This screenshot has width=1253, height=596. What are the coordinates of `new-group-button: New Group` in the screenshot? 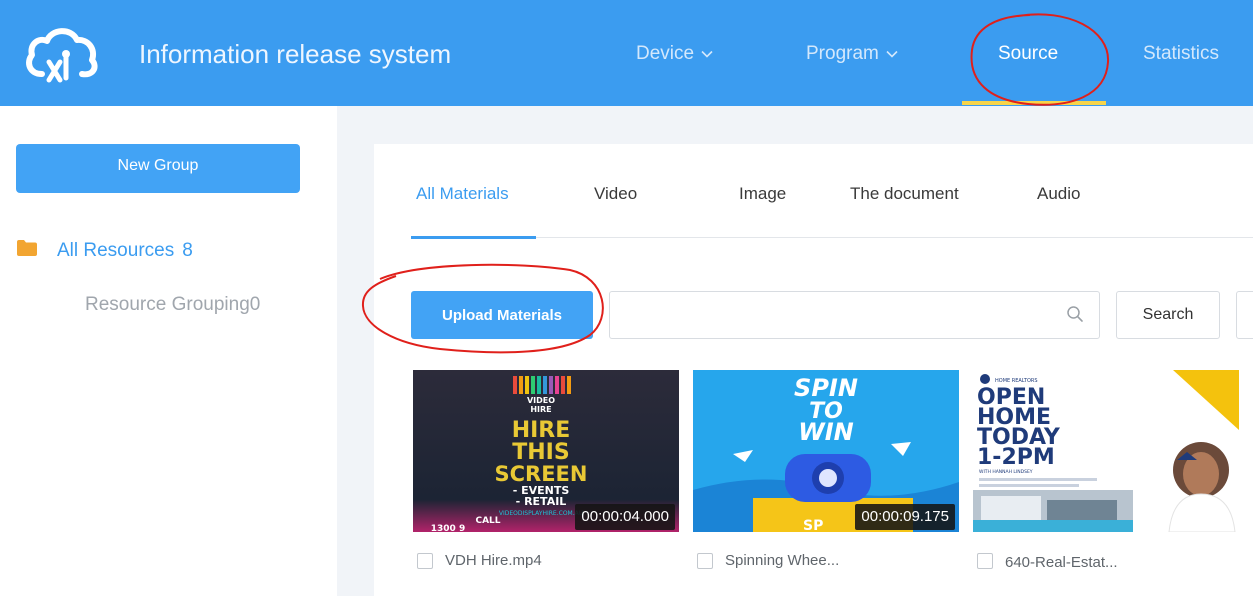 It's located at (158, 168).